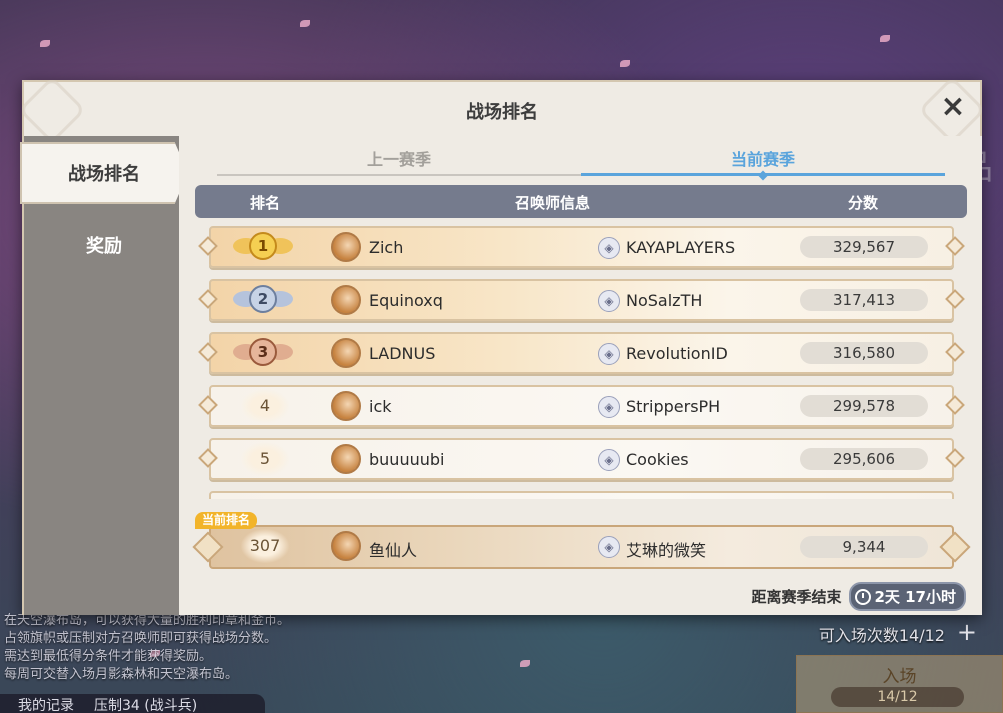 The image size is (1003, 713). Describe the element at coordinates (141, 638) in the screenshot. I see `info-line: 占领旗帜或压制对方召唤师即可获得战场分数。` at that location.